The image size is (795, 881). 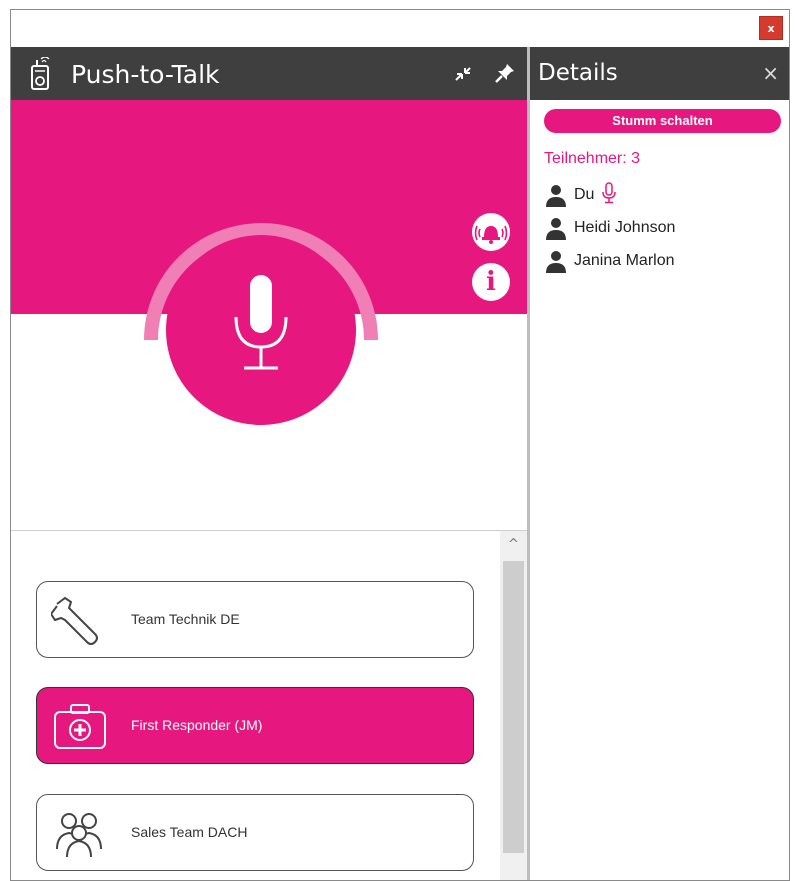 I want to click on panel-divider, so click(x=528, y=463).